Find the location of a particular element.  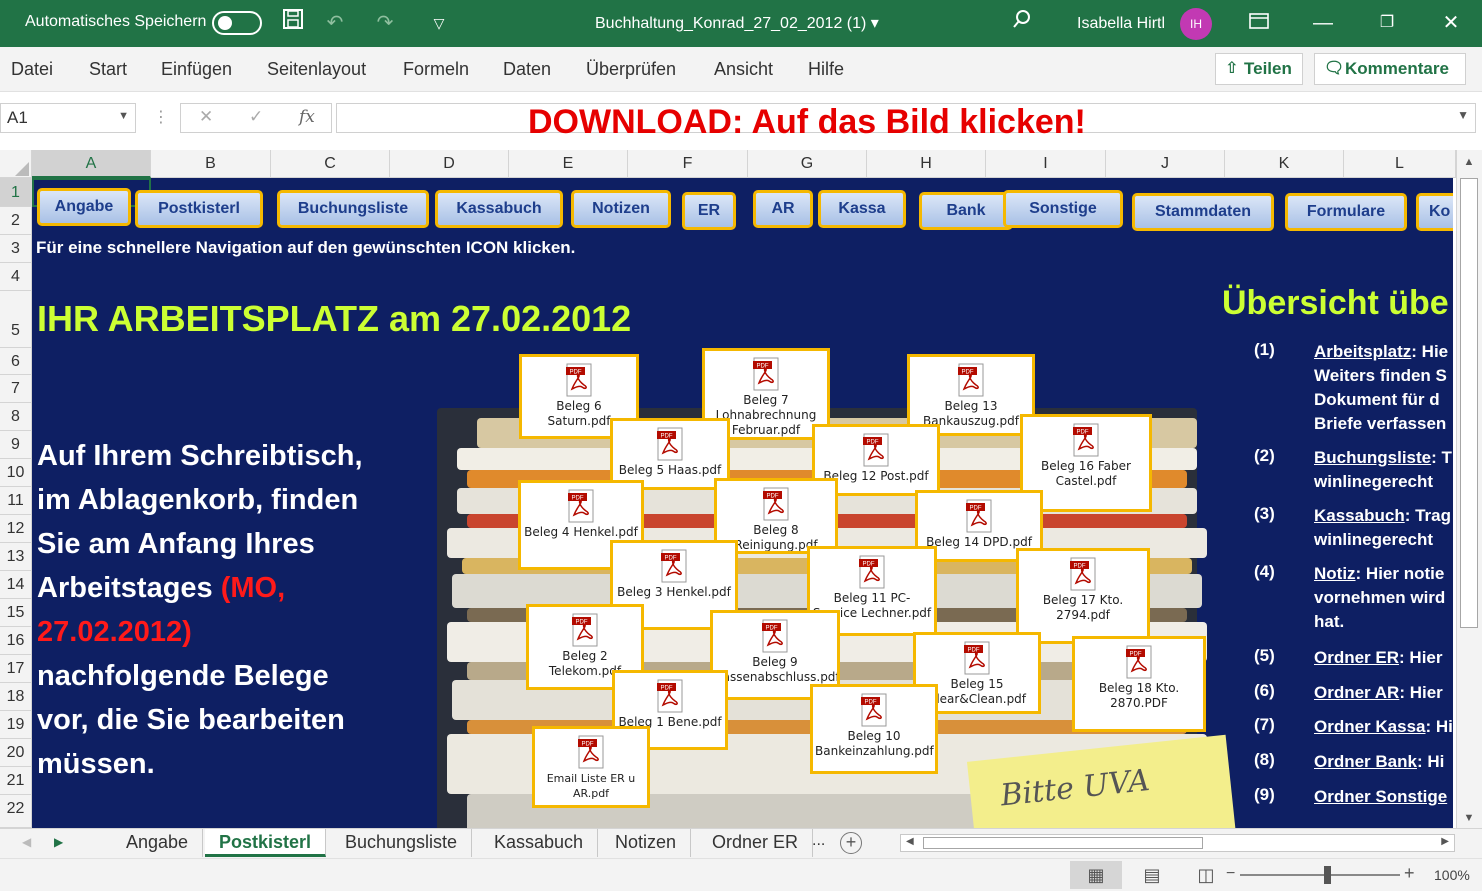

row-header: 11 is located at coordinates (15, 501).